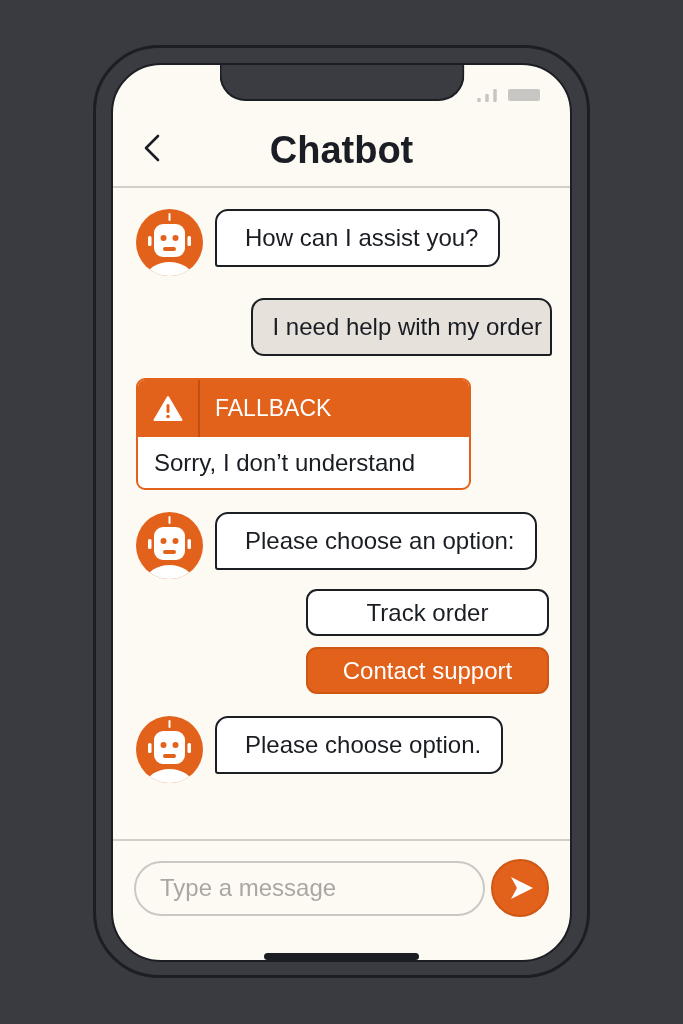  Describe the element at coordinates (341, 148) in the screenshot. I see `screen-title: Chatbot` at that location.